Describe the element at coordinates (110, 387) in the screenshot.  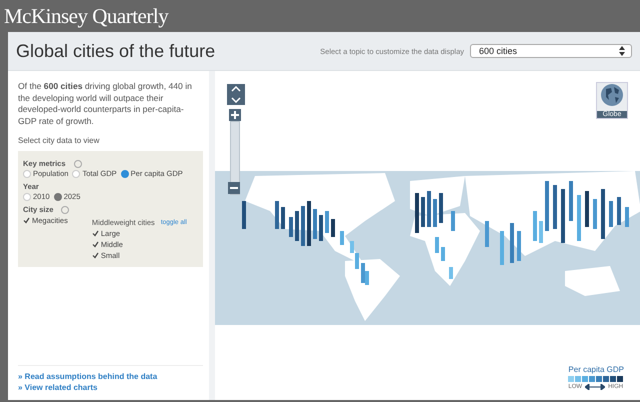
I see `text-link: » View related charts` at that location.